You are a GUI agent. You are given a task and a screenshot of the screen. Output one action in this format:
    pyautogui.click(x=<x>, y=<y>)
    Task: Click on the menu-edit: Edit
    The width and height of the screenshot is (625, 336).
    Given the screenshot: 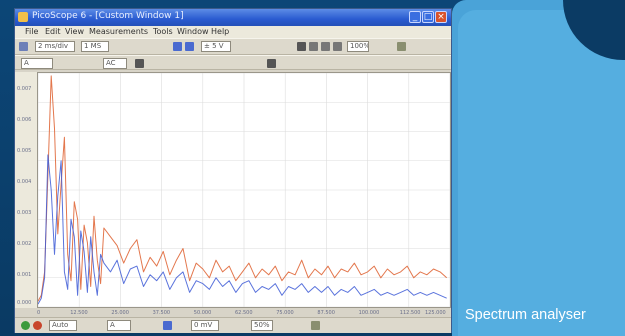 What is the action you would take?
    pyautogui.click(x=53, y=31)
    